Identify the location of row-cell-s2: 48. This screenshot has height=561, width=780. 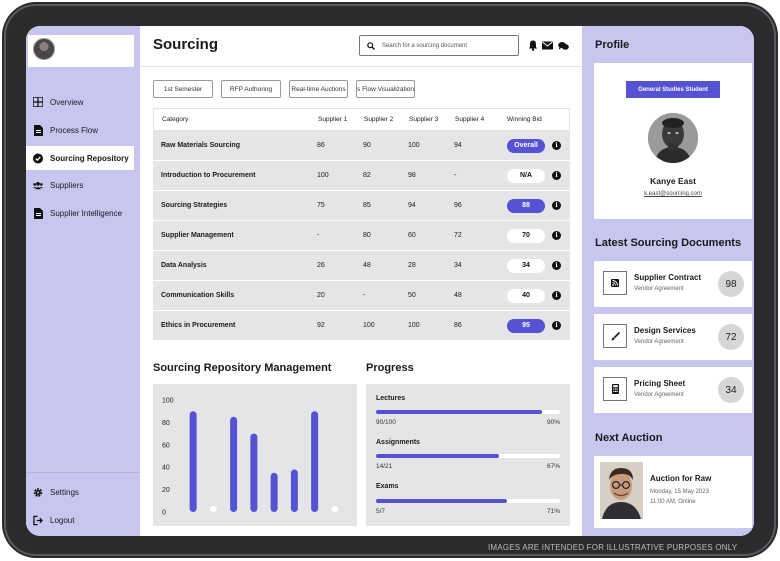
(367, 265).